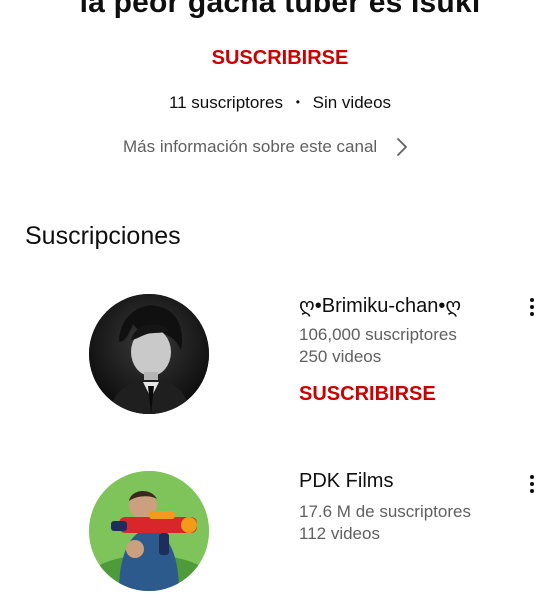 This screenshot has height=610, width=560. Describe the element at coordinates (402, 147) in the screenshot. I see `chevron-right-icon` at that location.